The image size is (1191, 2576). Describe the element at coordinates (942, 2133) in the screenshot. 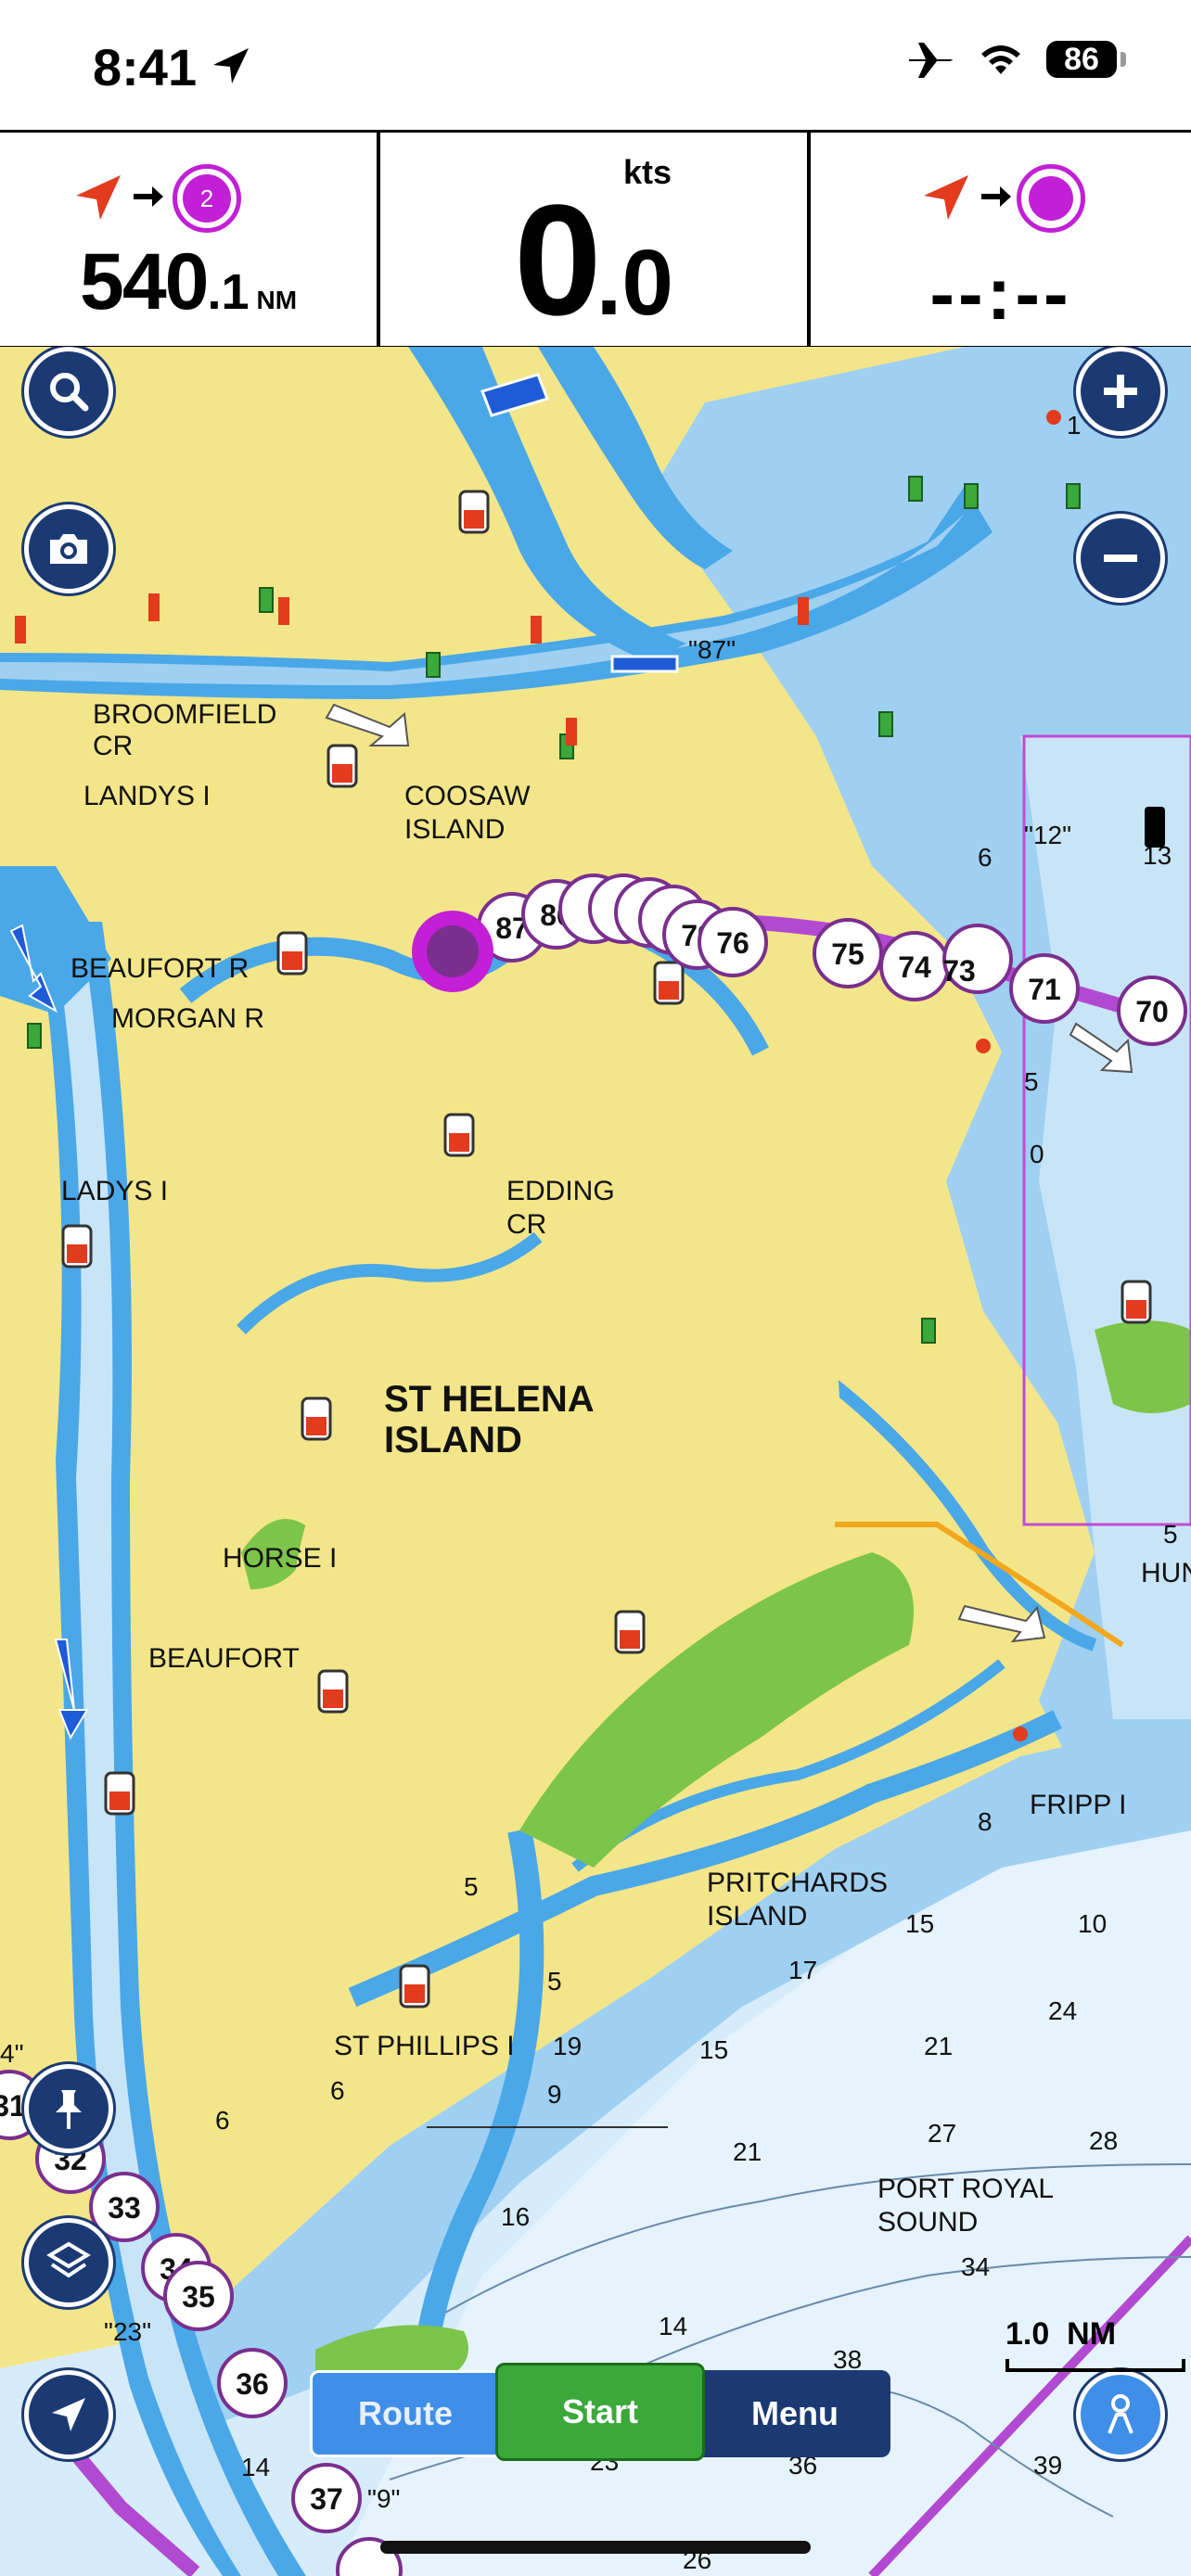

I see `depth-sounding: 27` at that location.